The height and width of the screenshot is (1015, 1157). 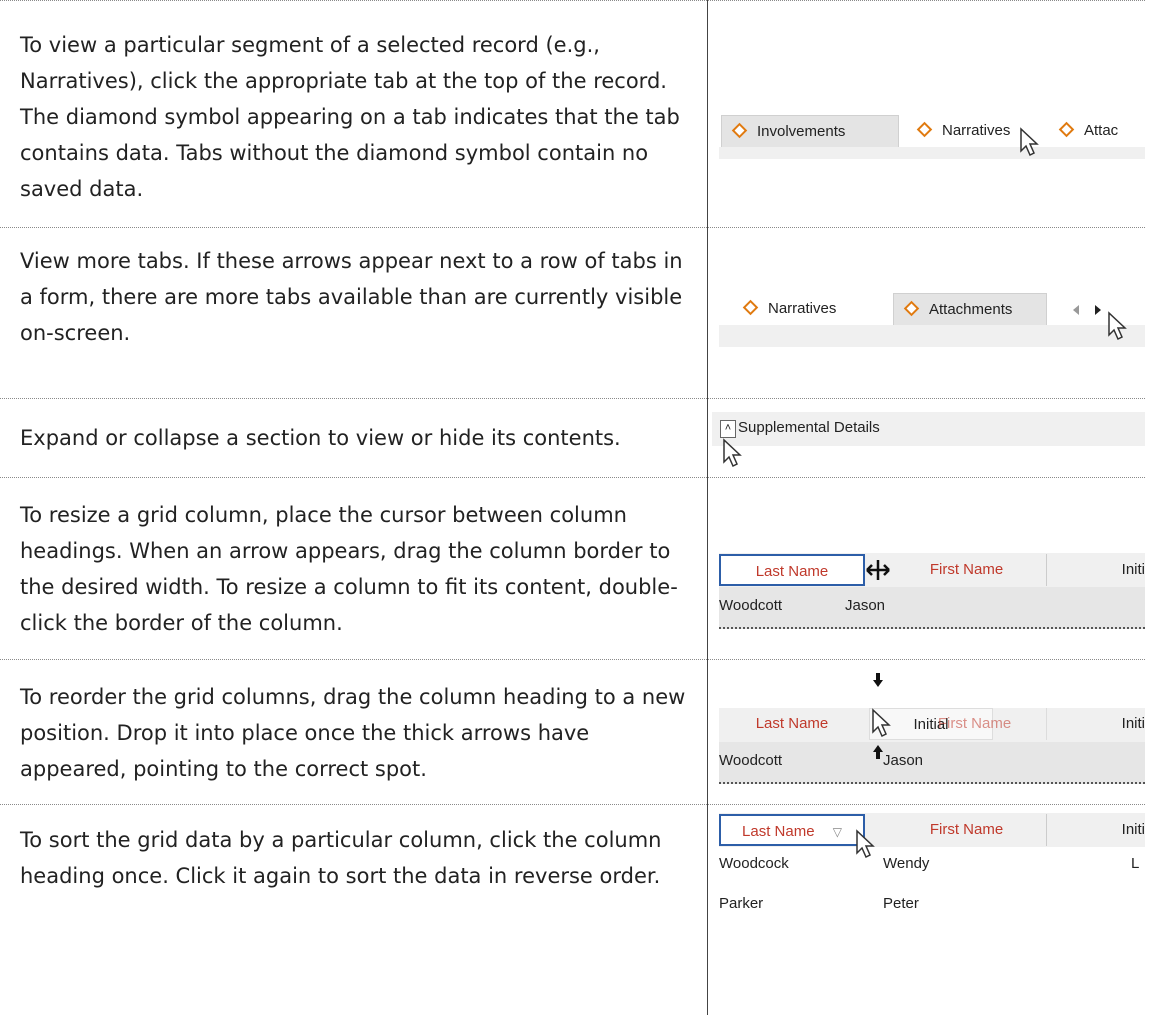 I want to click on resize-arrow-icon, so click(x=878, y=570).